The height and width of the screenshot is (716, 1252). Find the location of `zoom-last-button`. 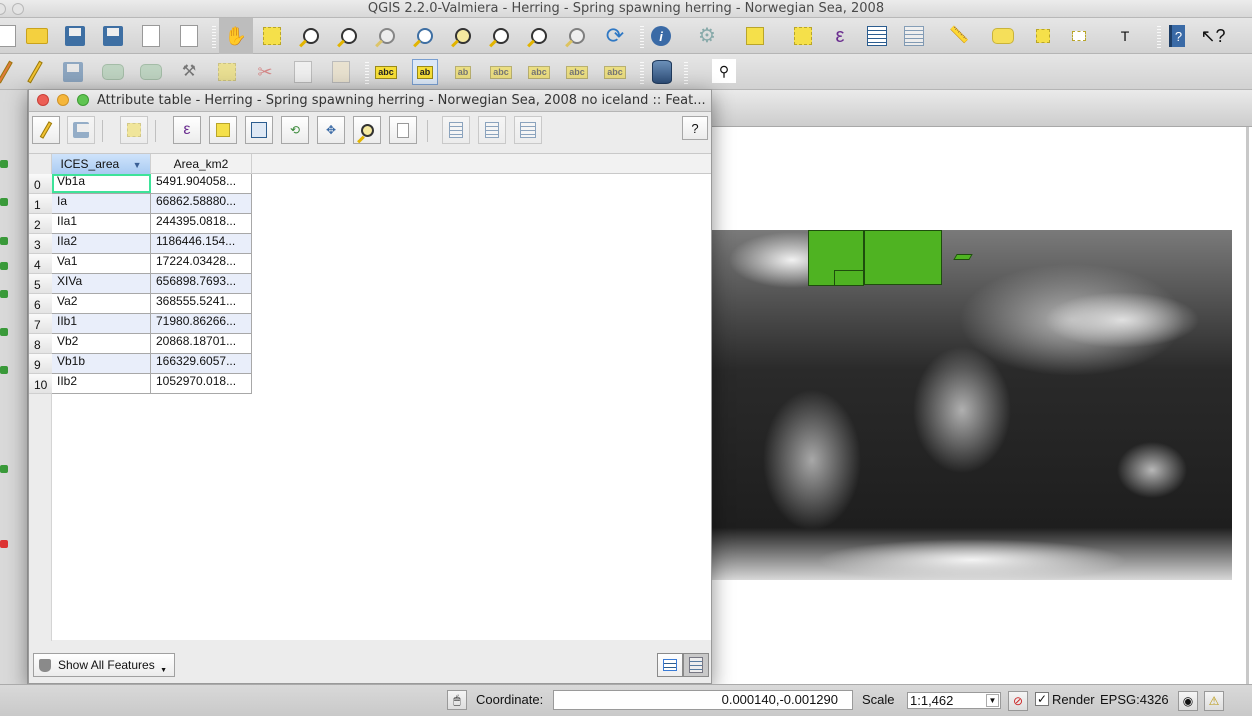

zoom-last-button is located at coordinates (539, 36).